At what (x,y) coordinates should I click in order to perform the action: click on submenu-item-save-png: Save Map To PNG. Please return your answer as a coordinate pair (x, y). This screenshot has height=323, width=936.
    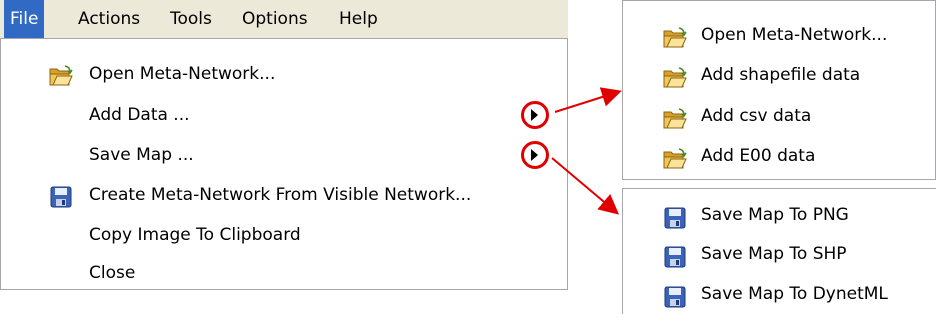
    Looking at the image, I should click on (779, 215).